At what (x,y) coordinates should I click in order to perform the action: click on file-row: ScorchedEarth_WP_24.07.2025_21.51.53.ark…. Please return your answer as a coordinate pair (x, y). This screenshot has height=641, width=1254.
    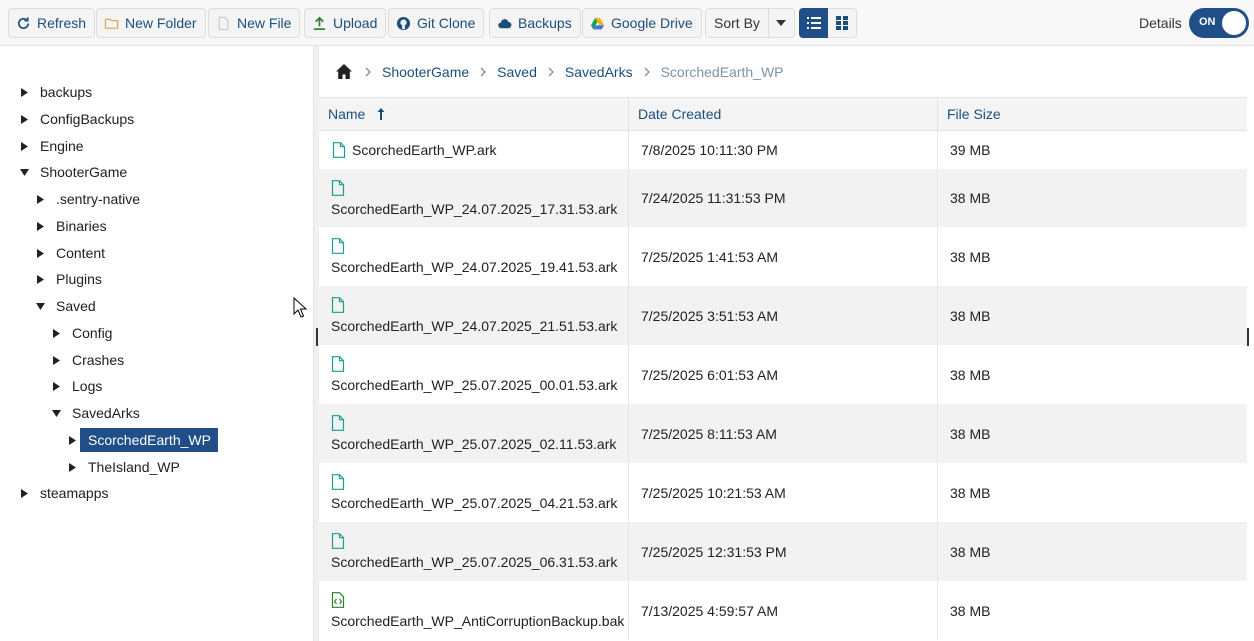
    Looking at the image, I should click on (783, 315).